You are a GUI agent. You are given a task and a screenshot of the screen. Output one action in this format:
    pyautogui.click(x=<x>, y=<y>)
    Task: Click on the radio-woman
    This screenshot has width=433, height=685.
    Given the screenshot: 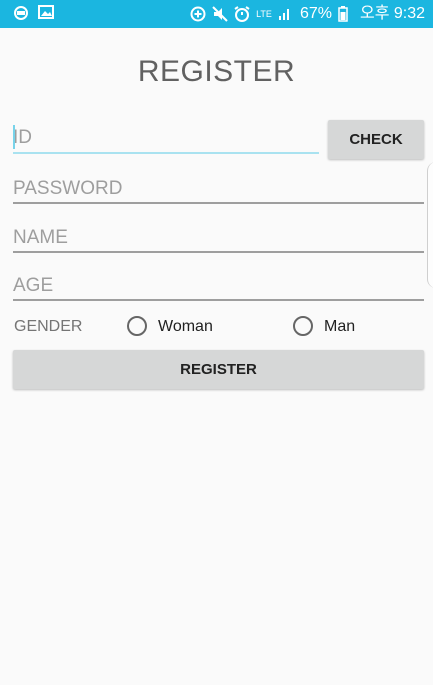 What is the action you would take?
    pyautogui.click(x=137, y=326)
    